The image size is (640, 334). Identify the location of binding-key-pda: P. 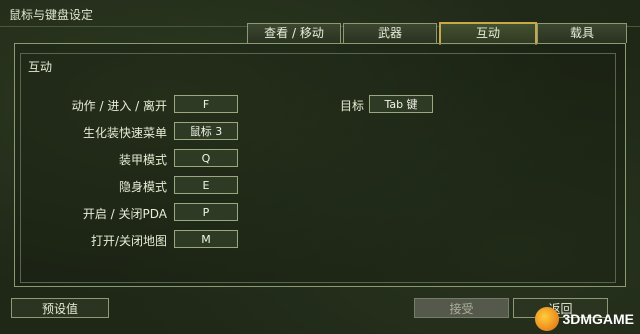
(206, 212).